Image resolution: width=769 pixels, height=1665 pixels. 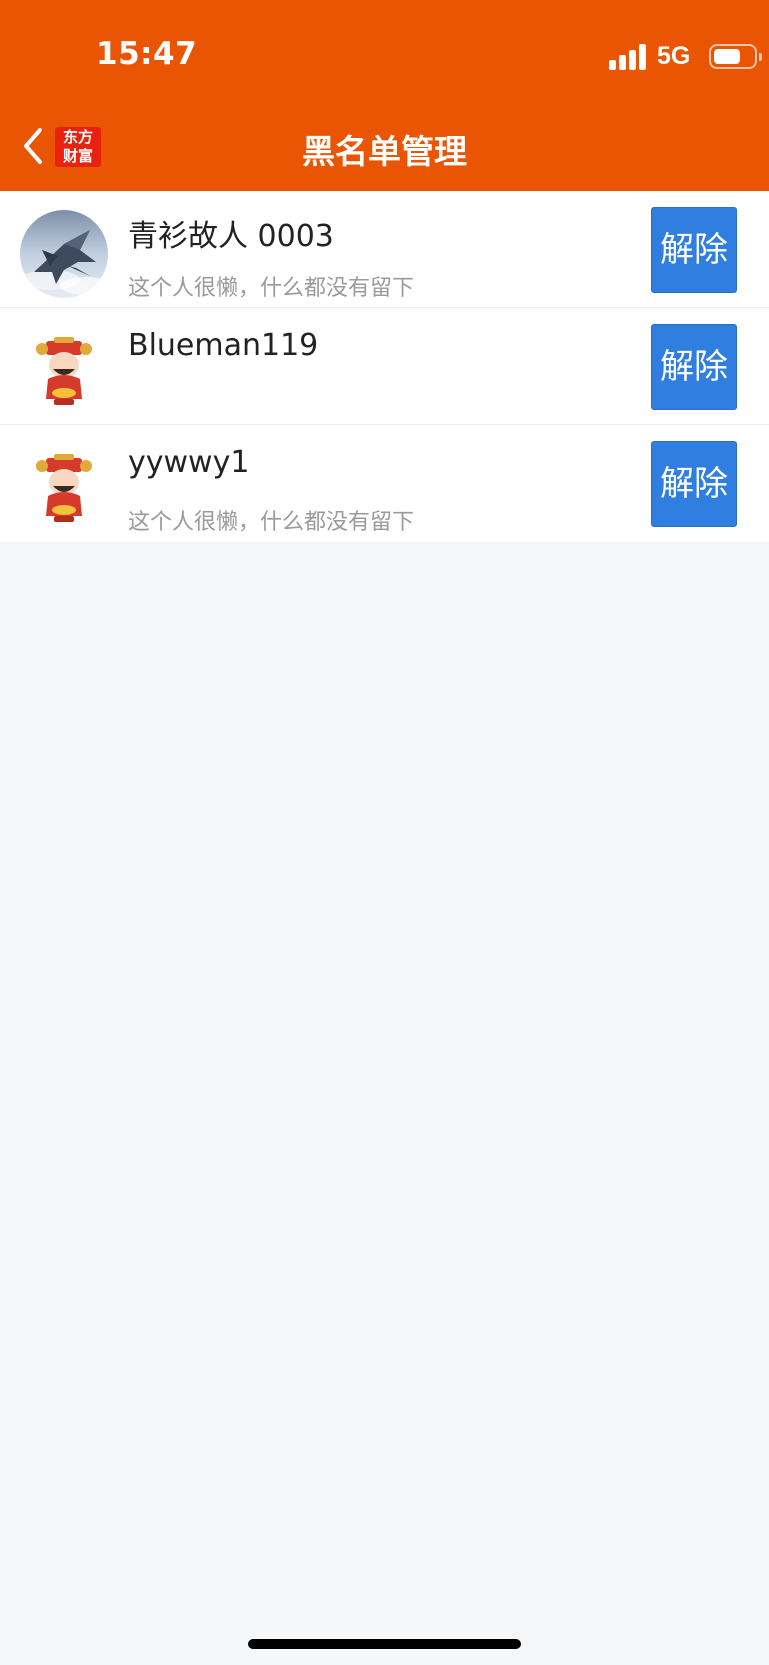 What do you see at coordinates (189, 462) in the screenshot?
I see `user-name: yywwy1` at bounding box center [189, 462].